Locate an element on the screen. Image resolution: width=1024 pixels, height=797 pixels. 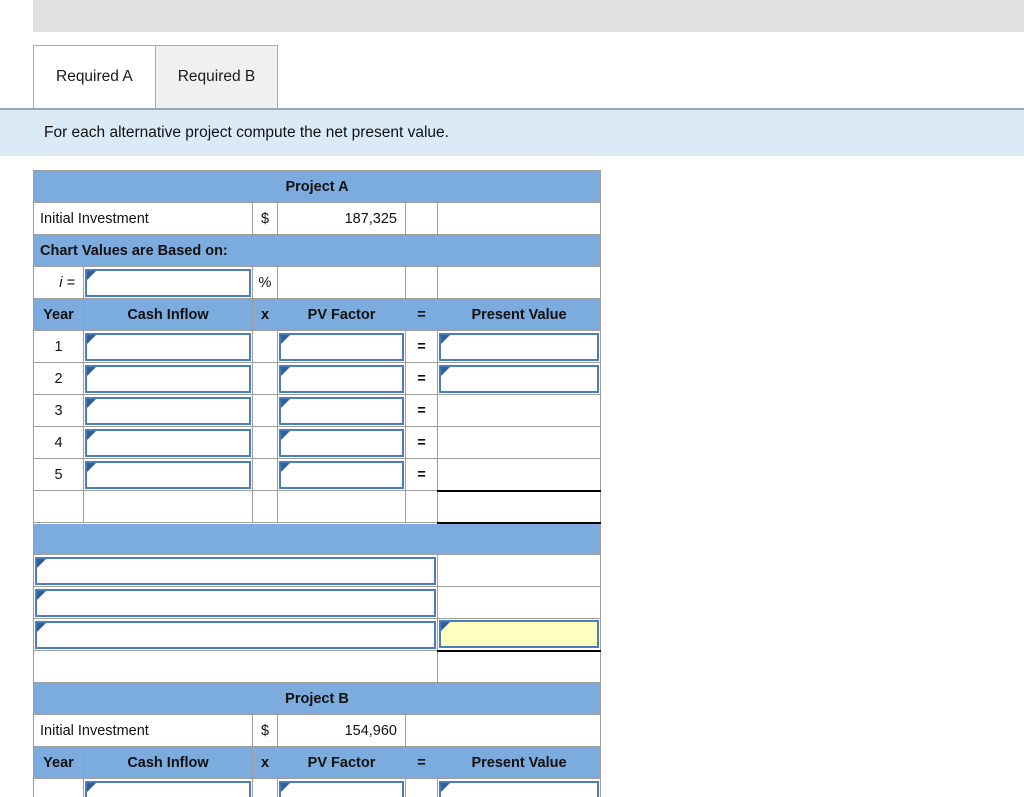
tab-required-a: Required A is located at coordinates (94, 76).